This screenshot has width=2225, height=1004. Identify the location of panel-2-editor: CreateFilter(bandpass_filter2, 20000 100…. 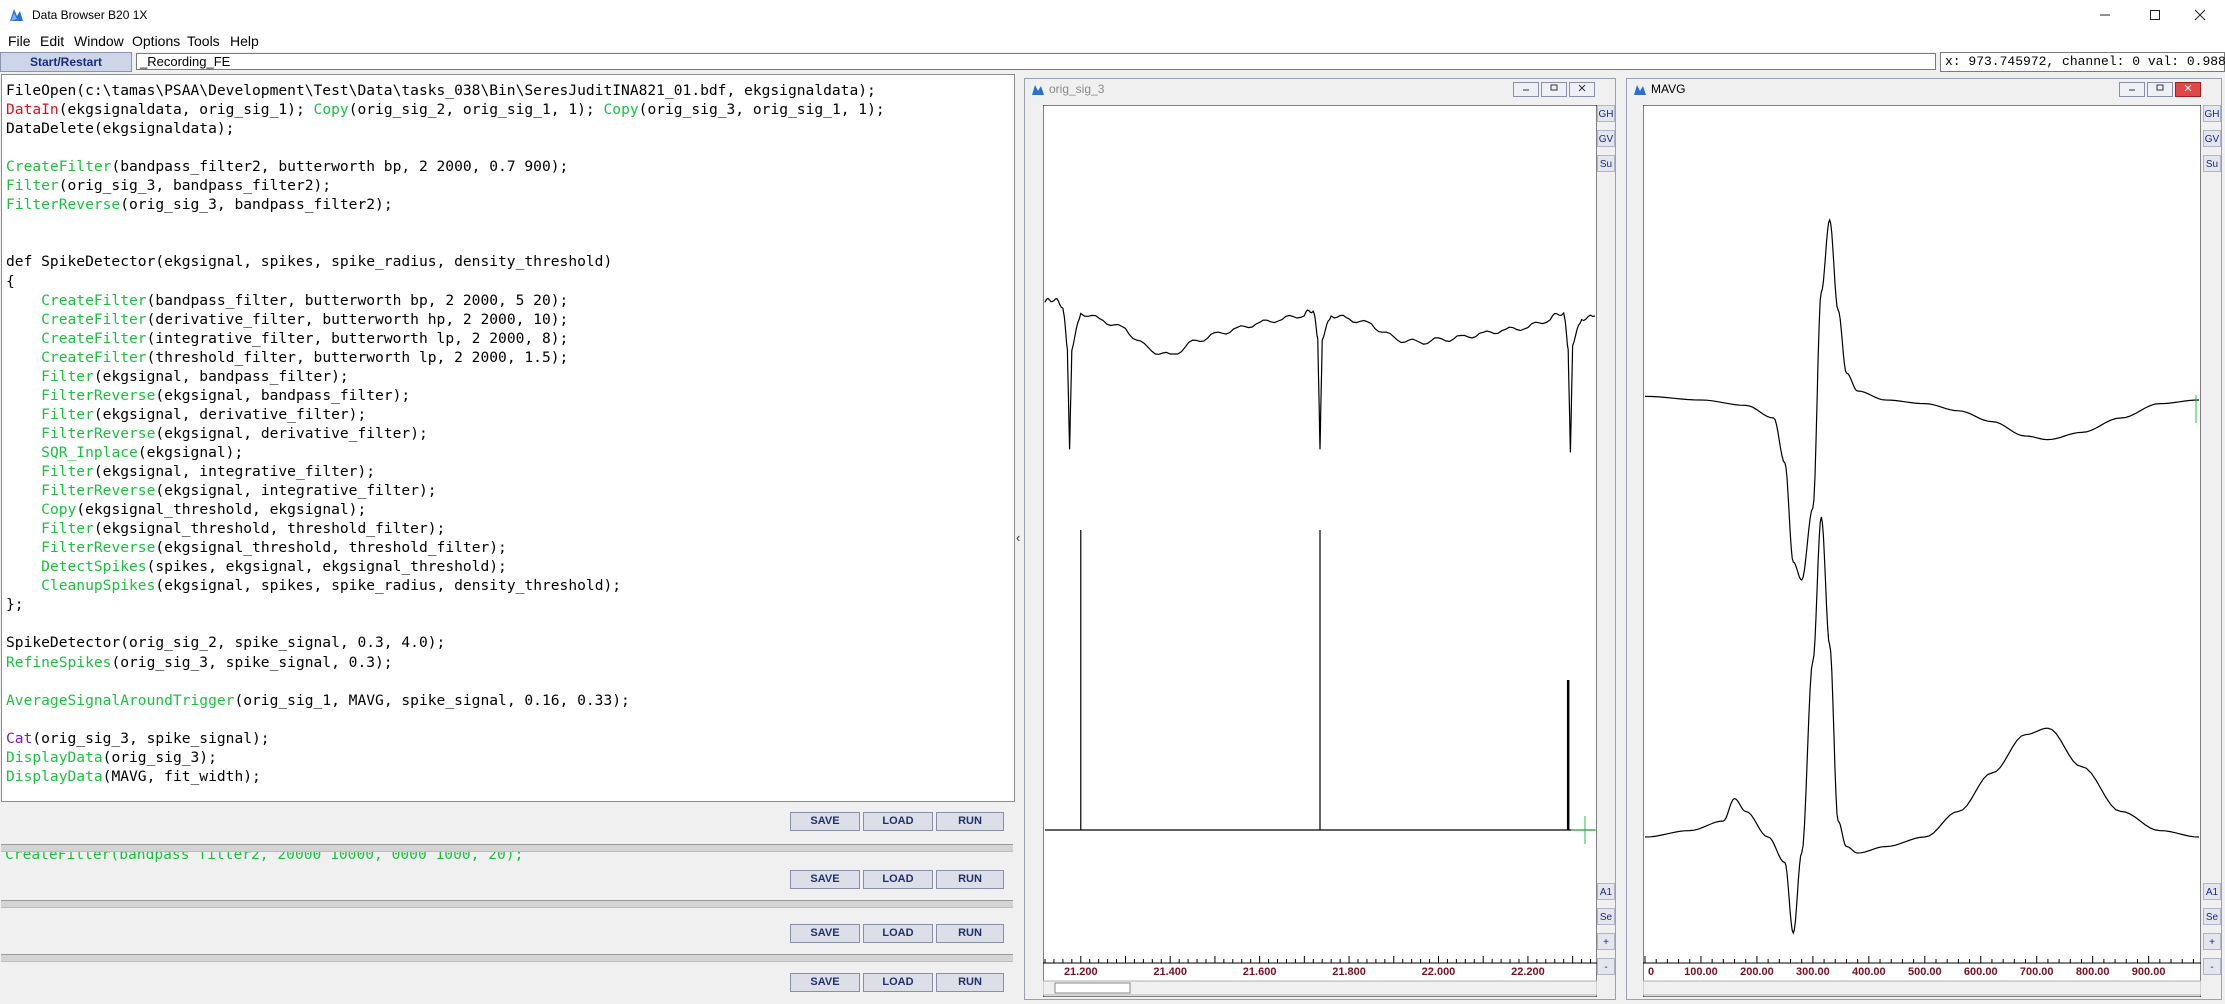
(507, 857).